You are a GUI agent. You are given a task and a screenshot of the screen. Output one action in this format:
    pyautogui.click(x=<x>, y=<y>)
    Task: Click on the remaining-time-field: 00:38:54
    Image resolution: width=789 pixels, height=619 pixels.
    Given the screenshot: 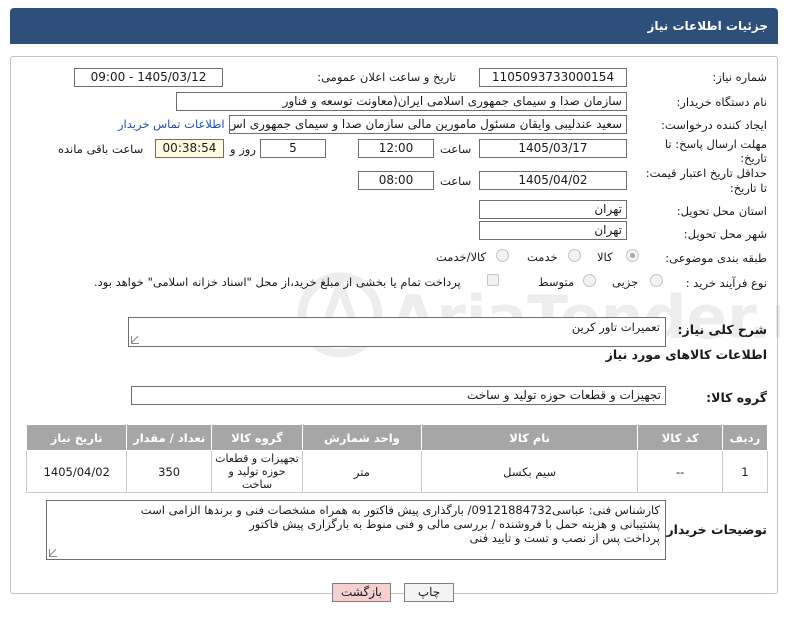 What is the action you would take?
    pyautogui.click(x=189, y=148)
    